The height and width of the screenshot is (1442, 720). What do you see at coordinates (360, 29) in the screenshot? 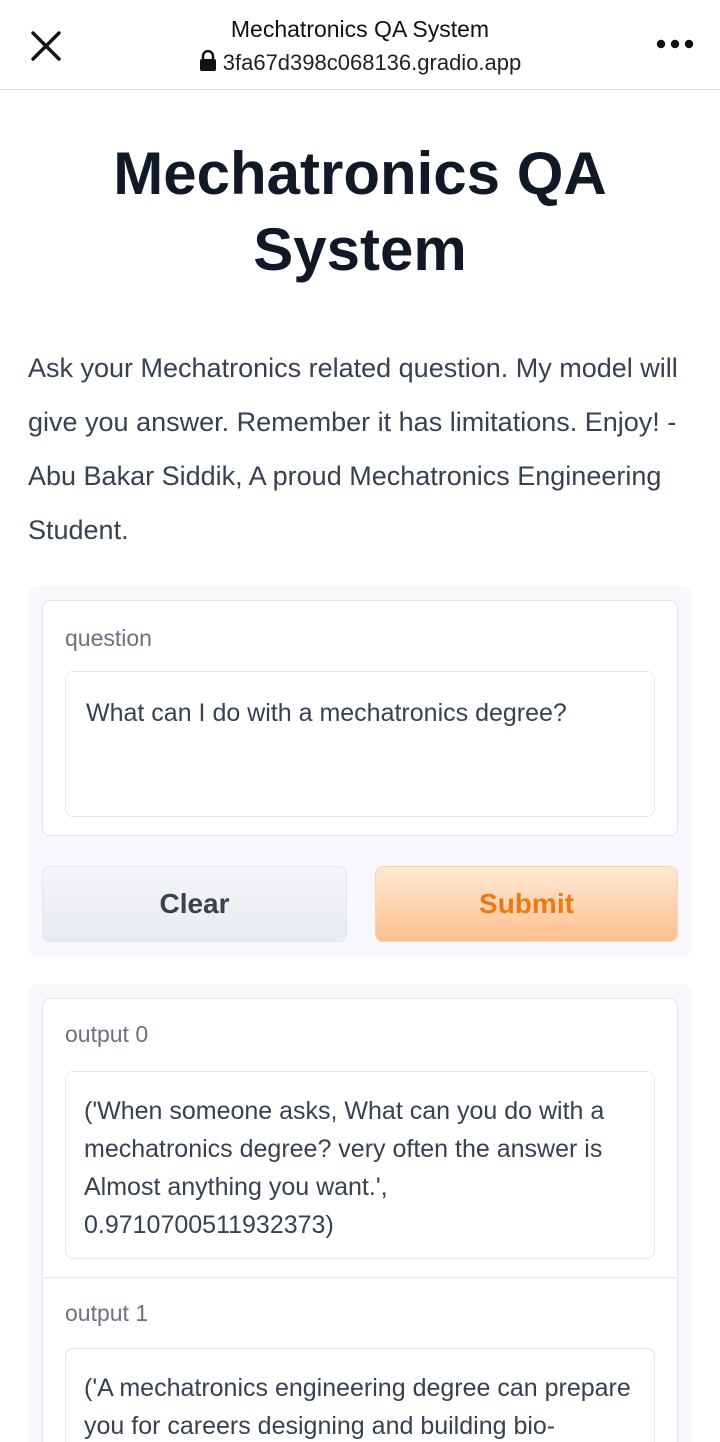
I see `browser-page-title: Mechatronics QA System` at bounding box center [360, 29].